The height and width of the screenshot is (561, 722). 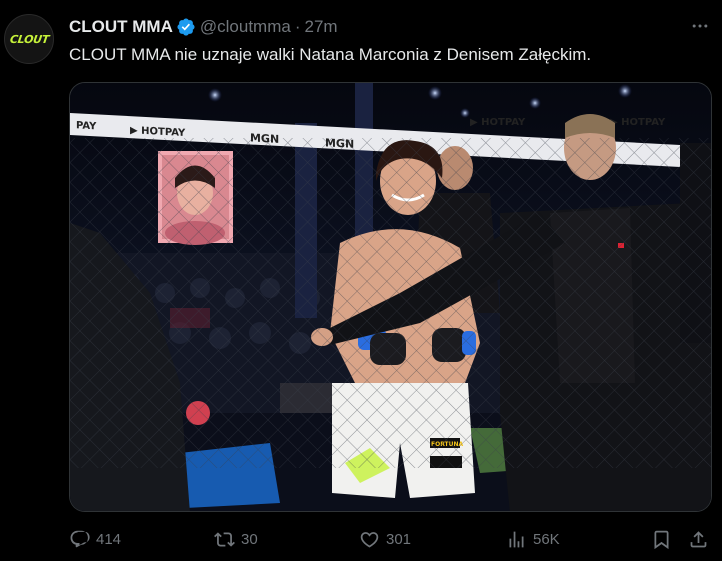 I want to click on tweet-actions: 414 30 301 56K, so click(x=391, y=539).